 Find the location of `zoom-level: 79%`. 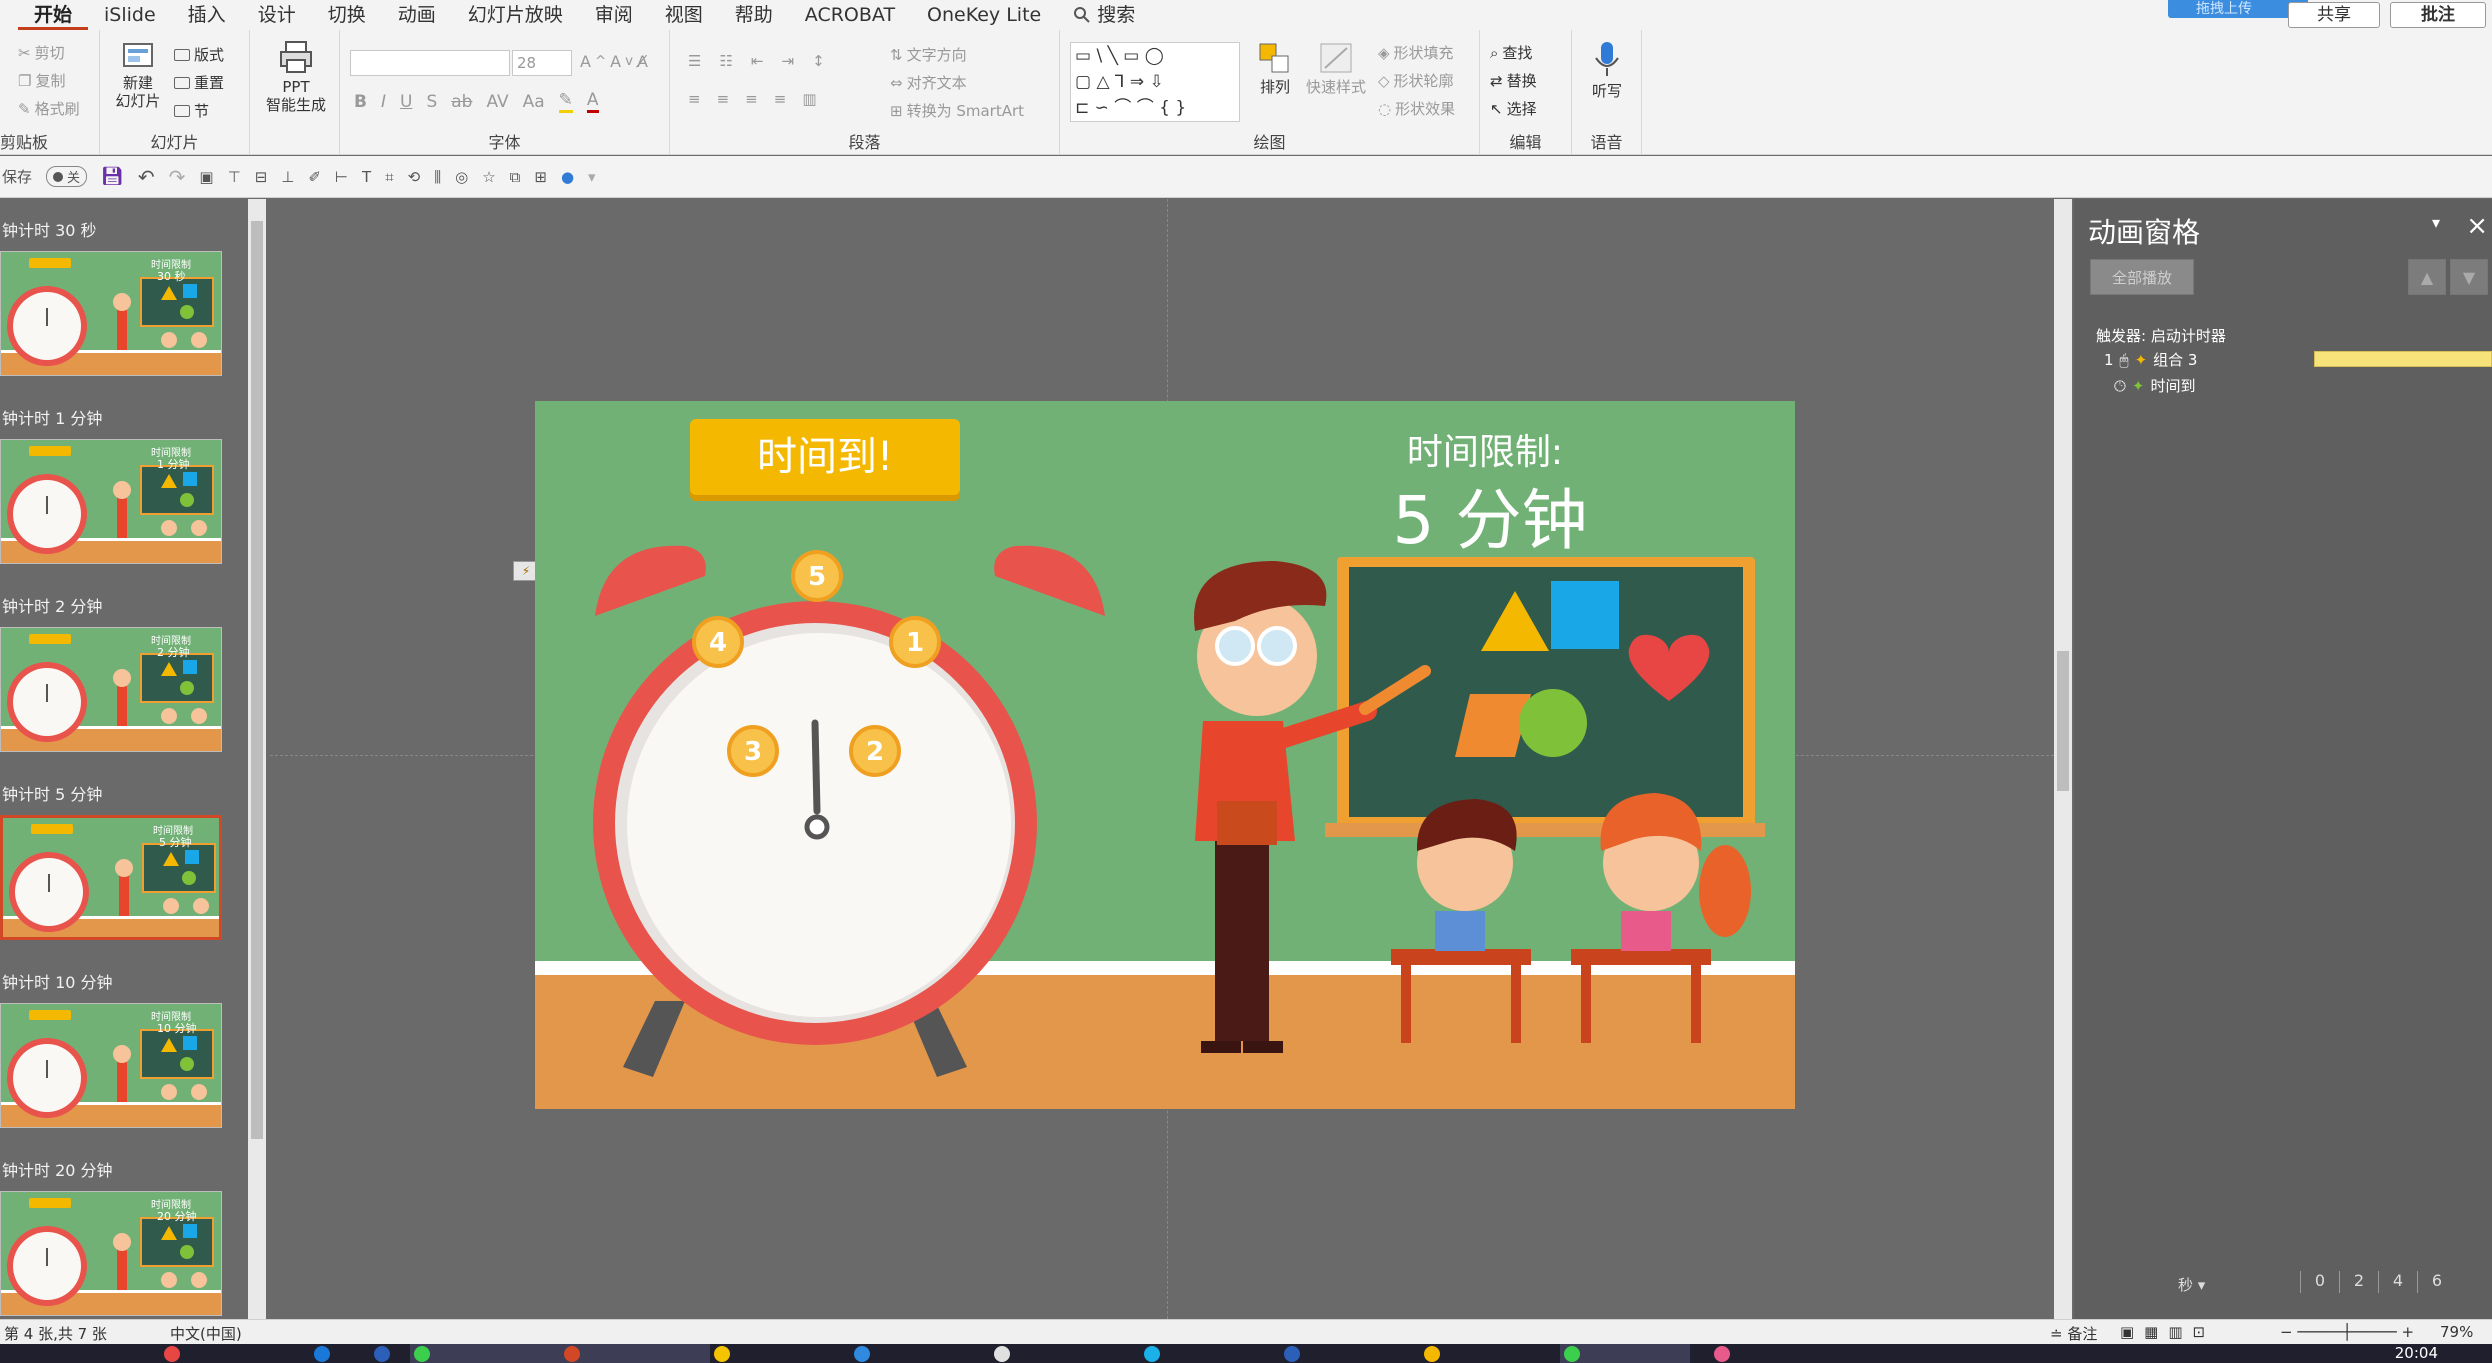

zoom-level: 79% is located at coordinates (2456, 1332).